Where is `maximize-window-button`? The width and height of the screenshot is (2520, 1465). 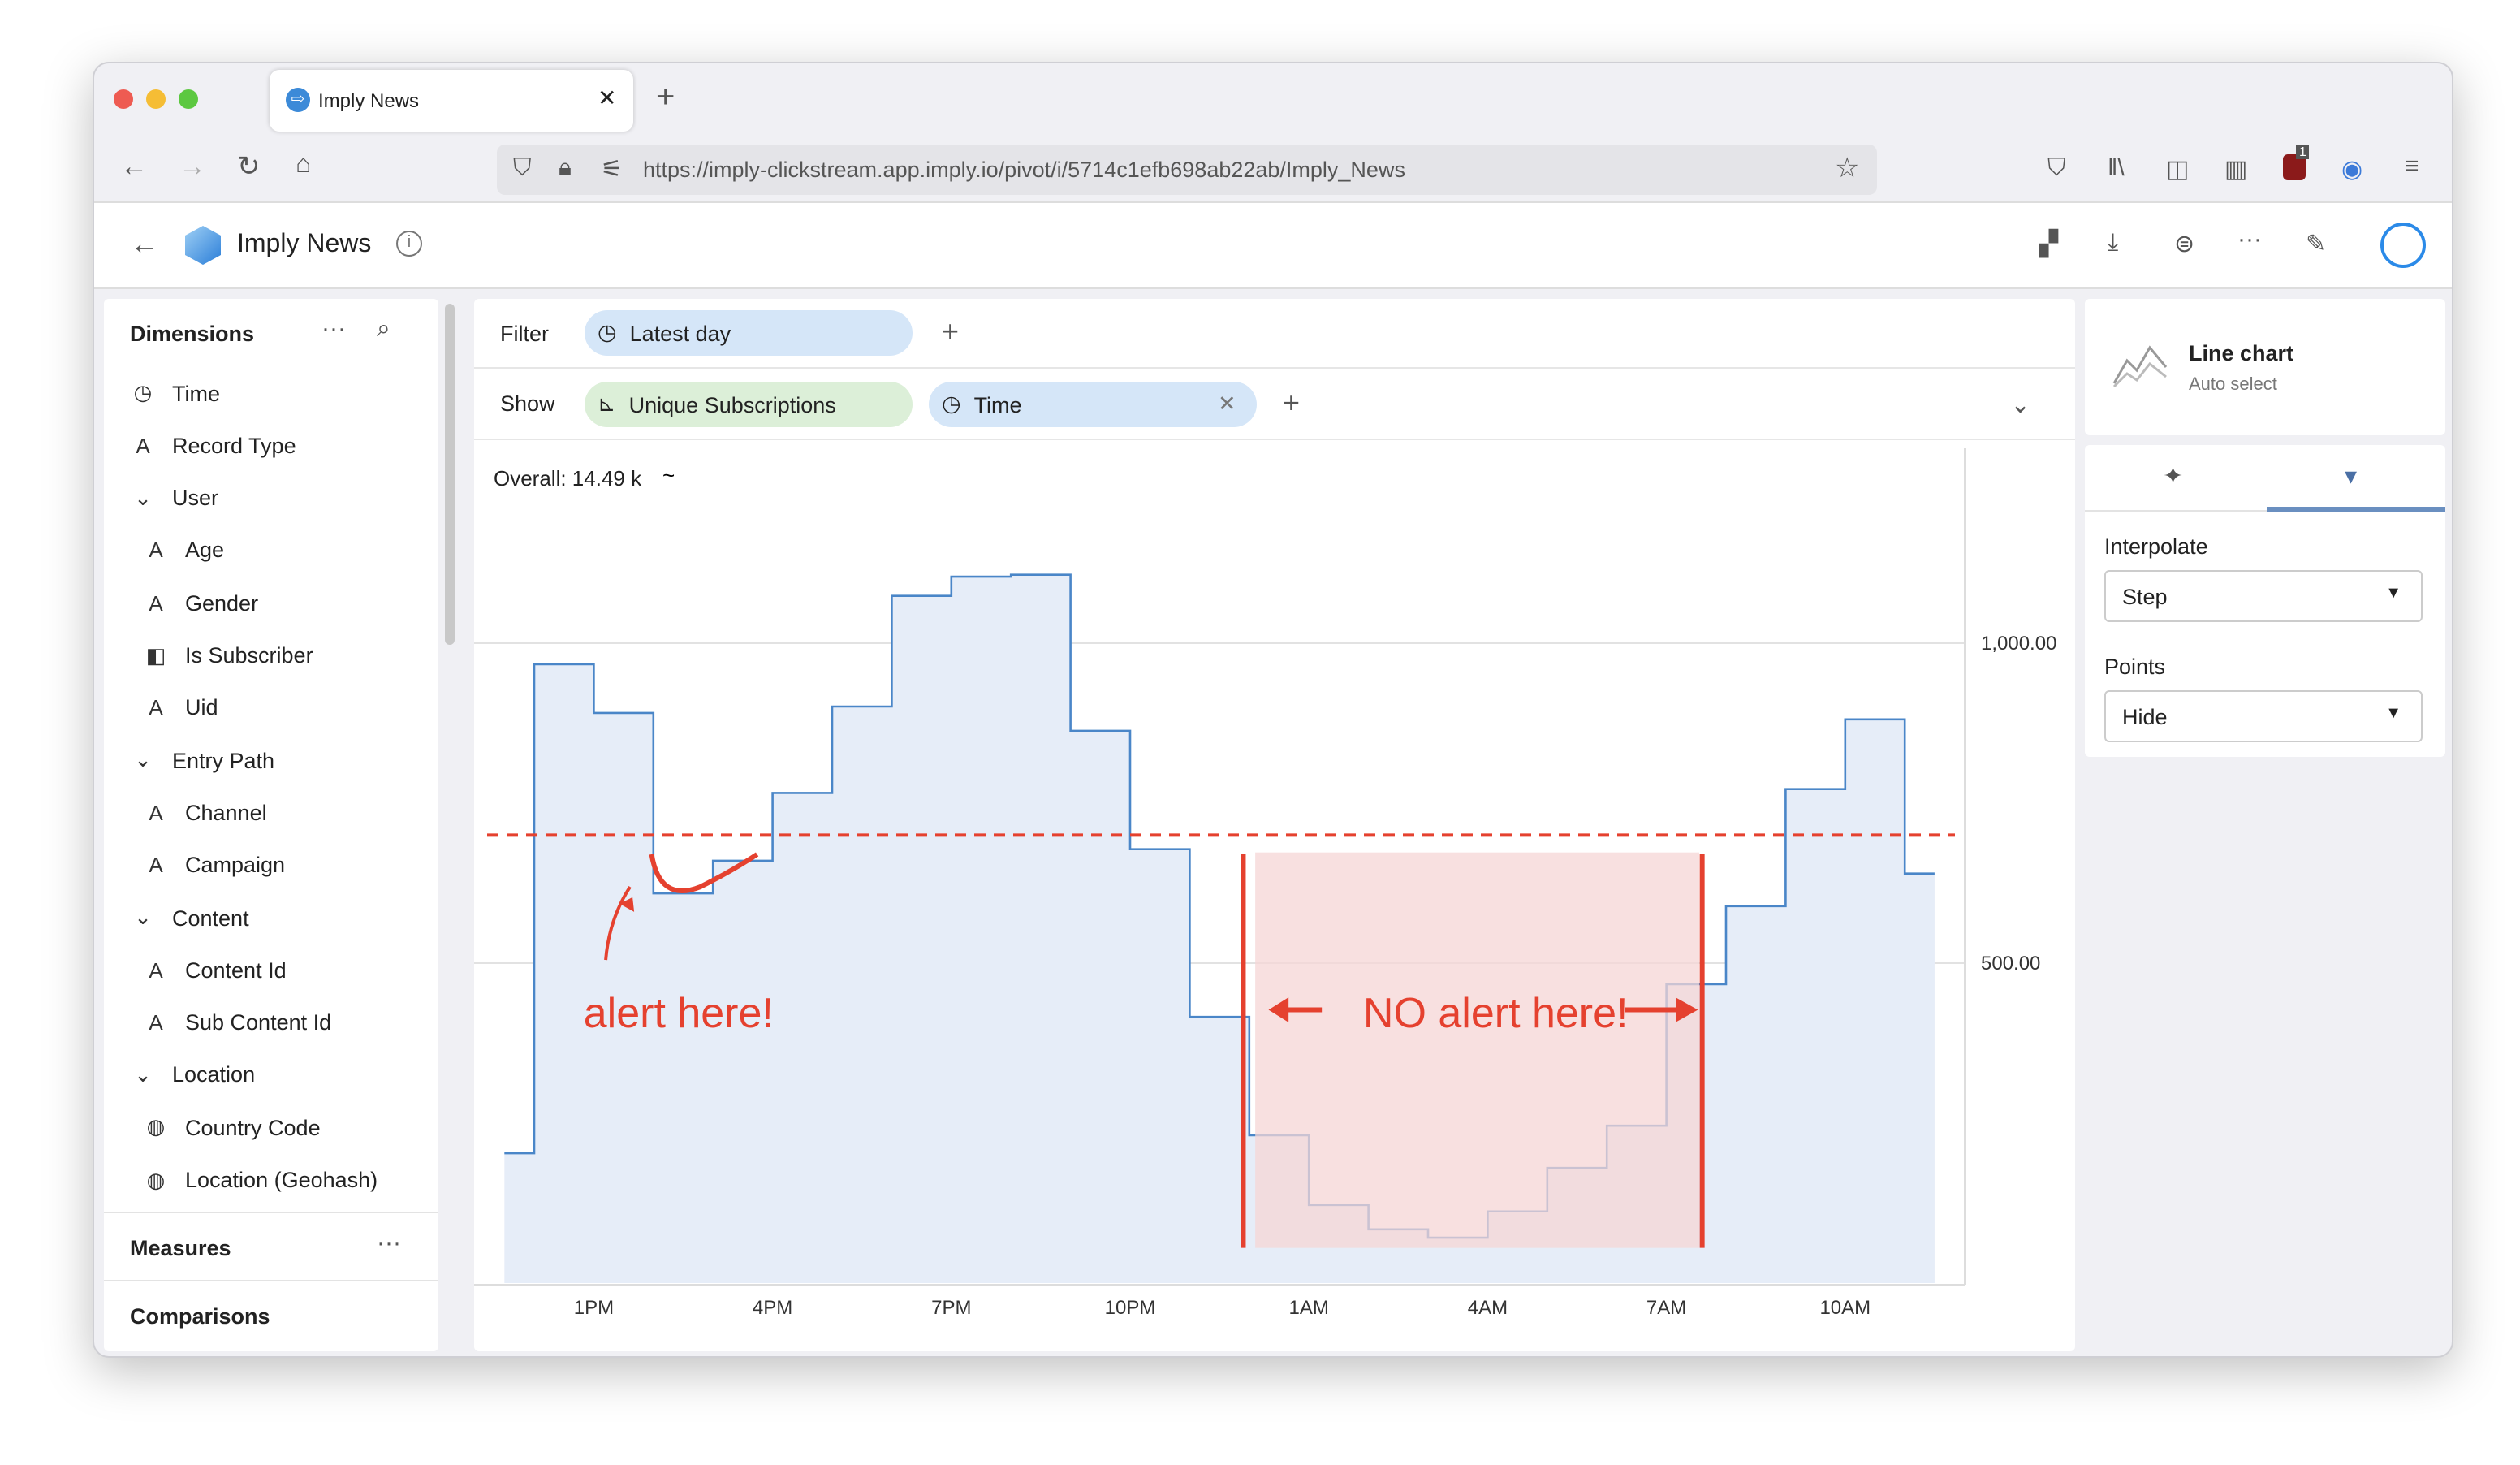 maximize-window-button is located at coordinates (189, 99).